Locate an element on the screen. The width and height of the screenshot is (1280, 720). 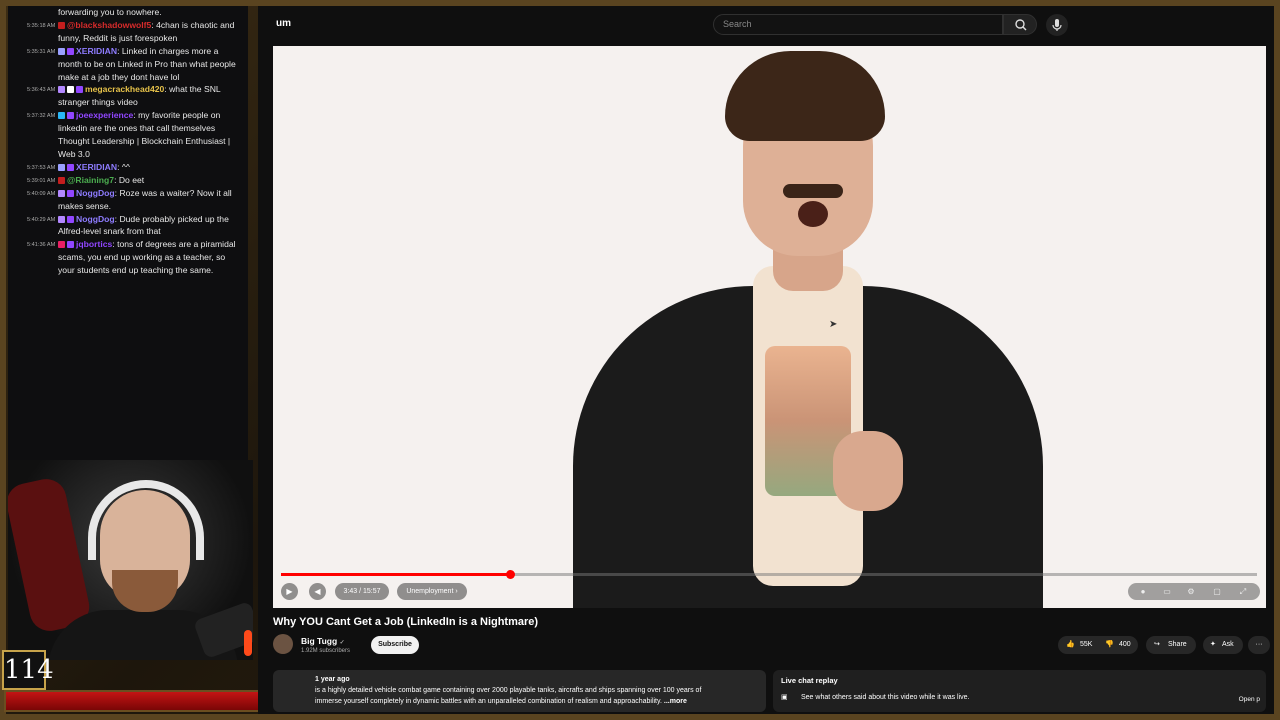
autoplay-toggle: ● is located at coordinates (1143, 591).